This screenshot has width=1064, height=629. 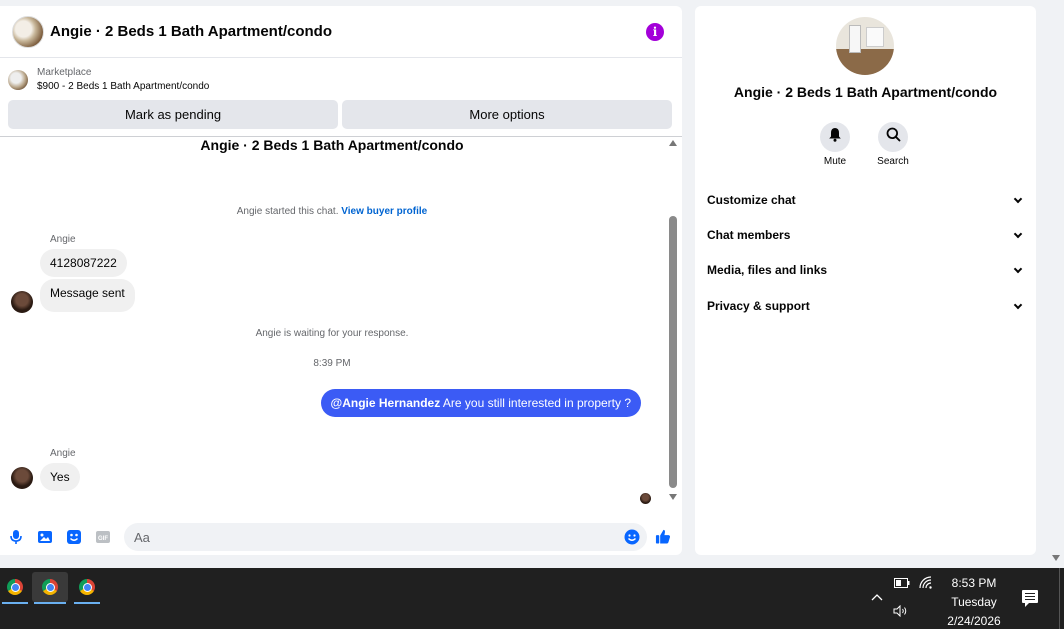 I want to click on seen-receipt-avatar, so click(x=645, y=498).